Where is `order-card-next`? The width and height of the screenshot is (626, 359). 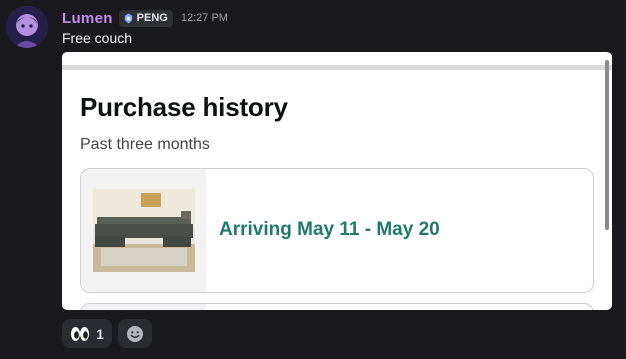 order-card-next is located at coordinates (337, 306).